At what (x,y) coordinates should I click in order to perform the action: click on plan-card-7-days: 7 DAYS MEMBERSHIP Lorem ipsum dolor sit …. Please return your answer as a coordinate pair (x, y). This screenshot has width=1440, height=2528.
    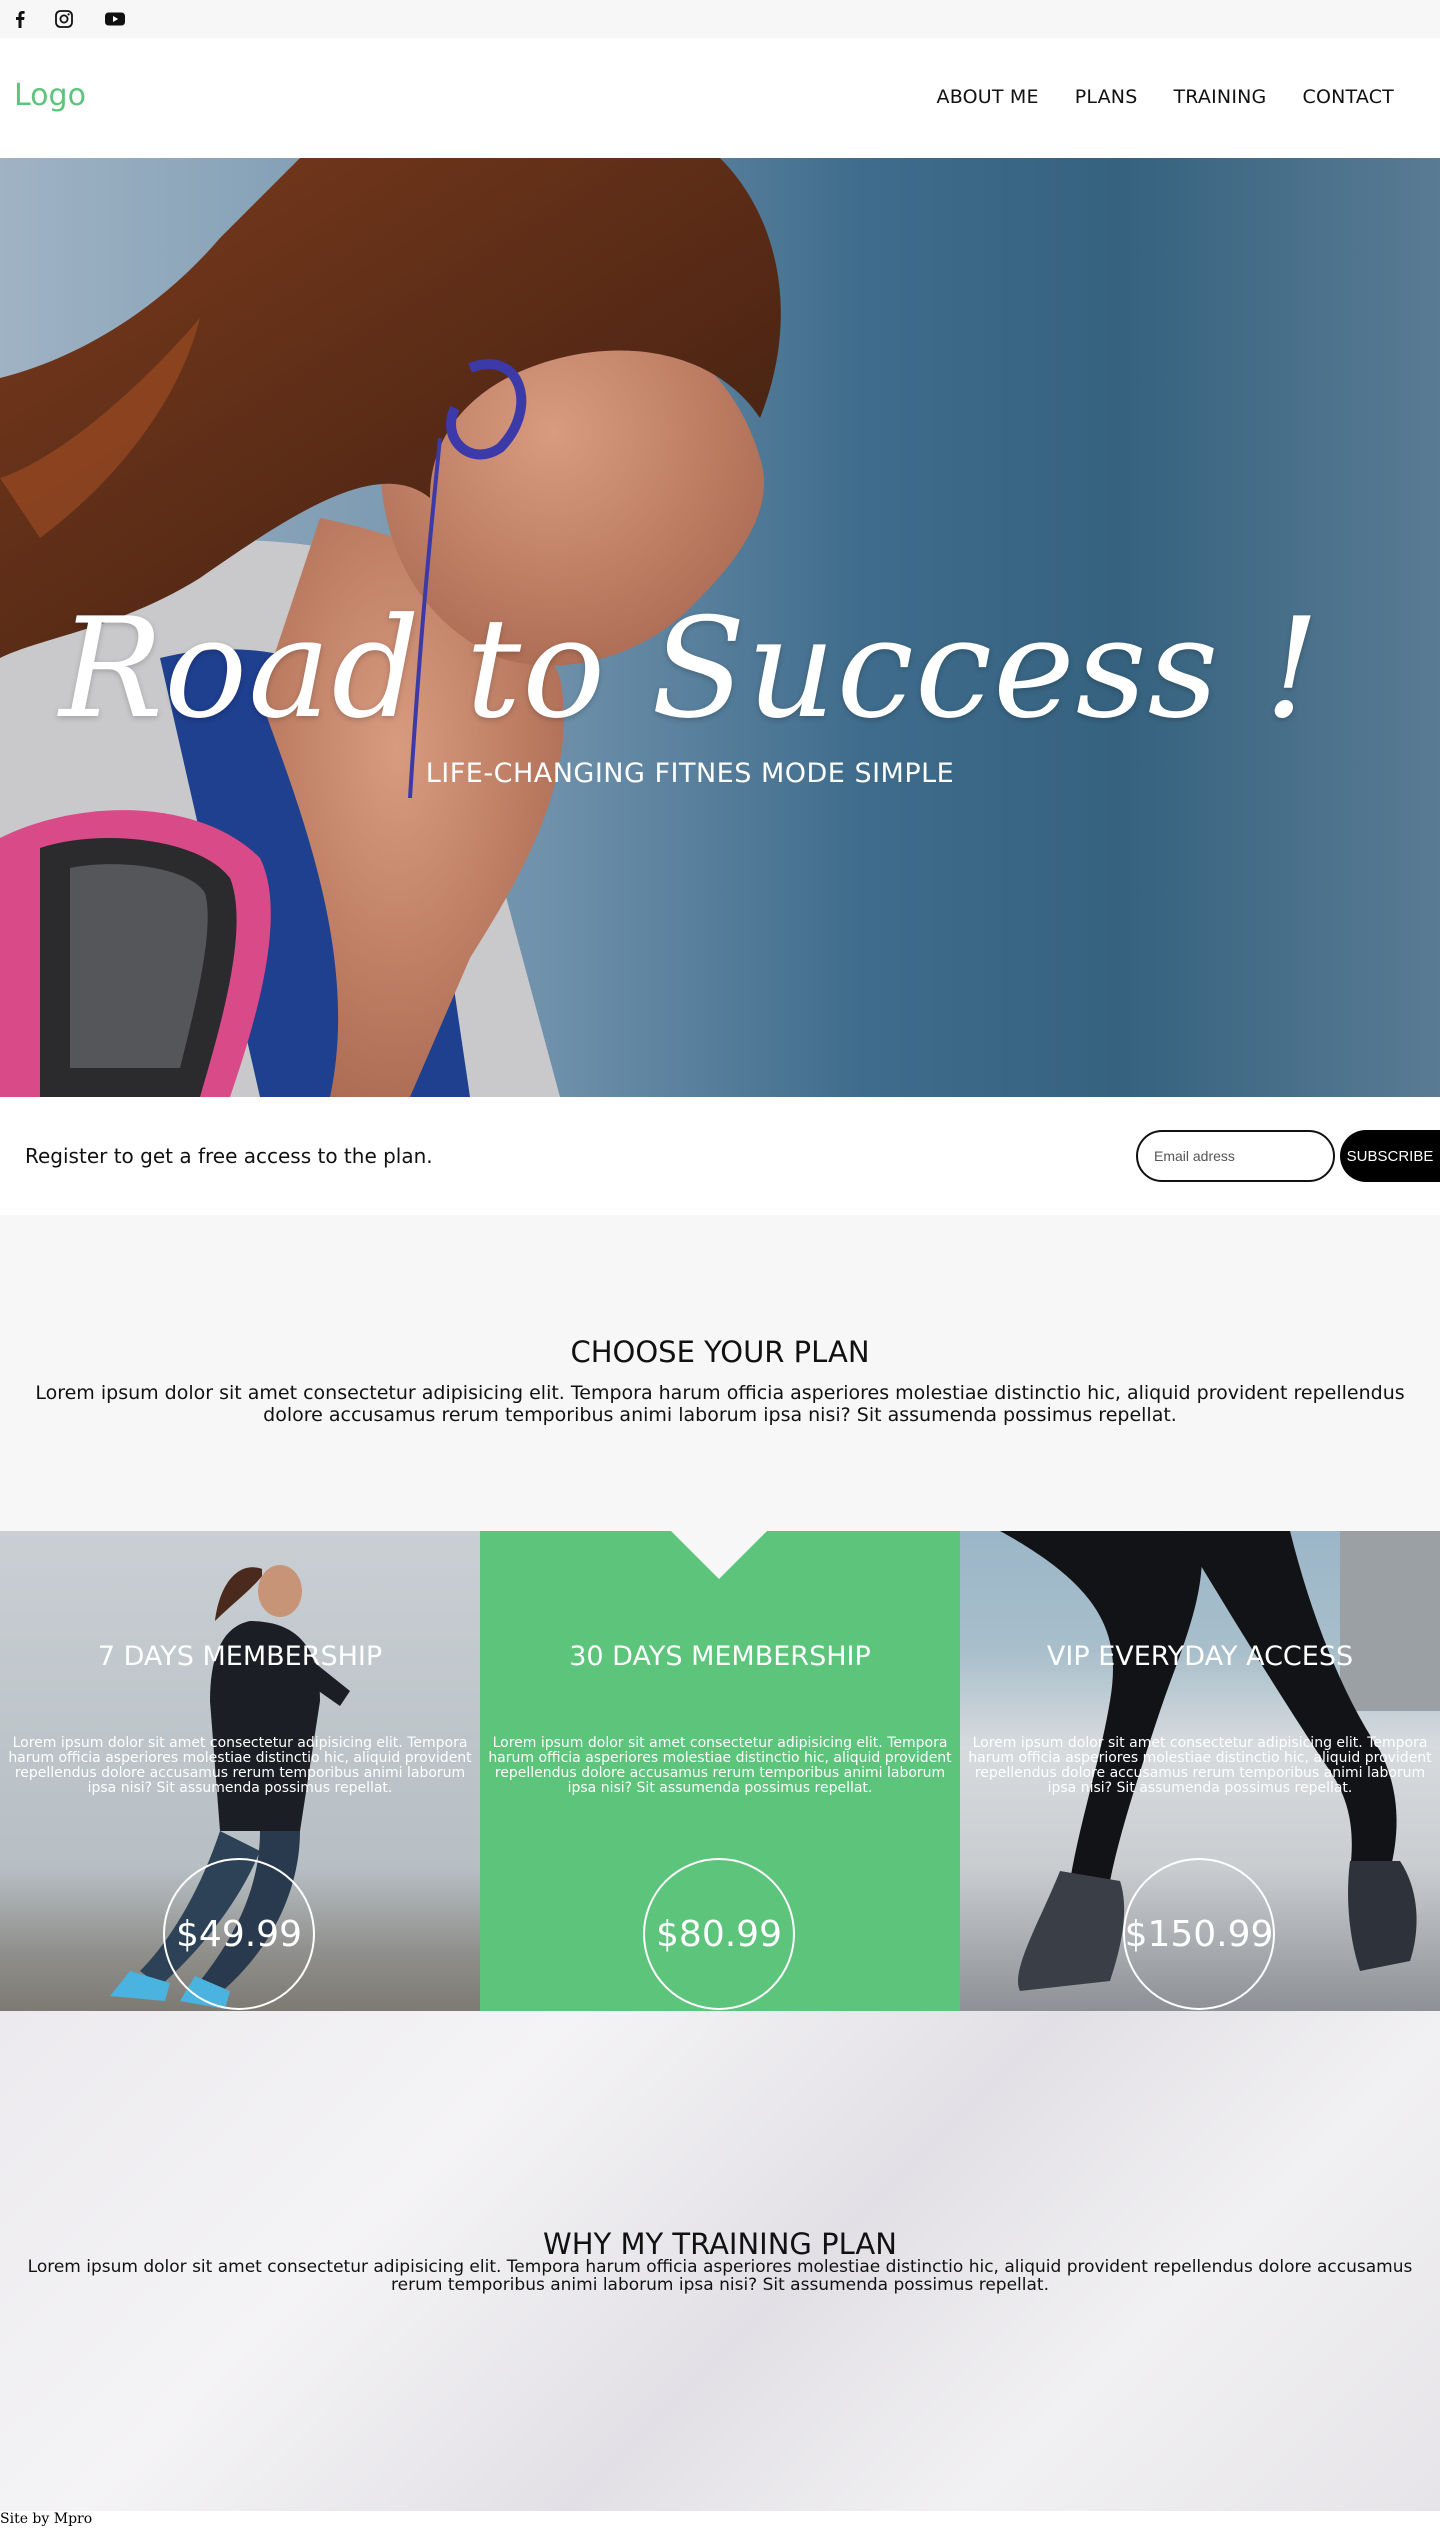
    Looking at the image, I should click on (240, 1771).